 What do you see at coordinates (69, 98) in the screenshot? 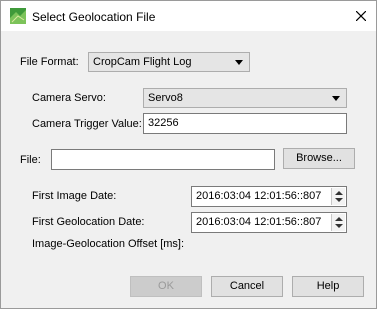
I see `camera-servo-label: Camera Servo:` at bounding box center [69, 98].